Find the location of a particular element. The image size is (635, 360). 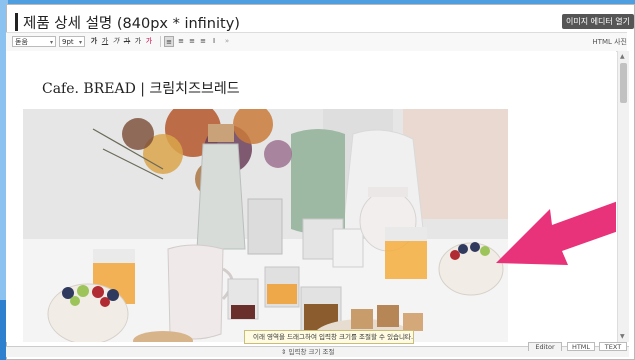

font-family-value: 돋움 is located at coordinates (21, 42).